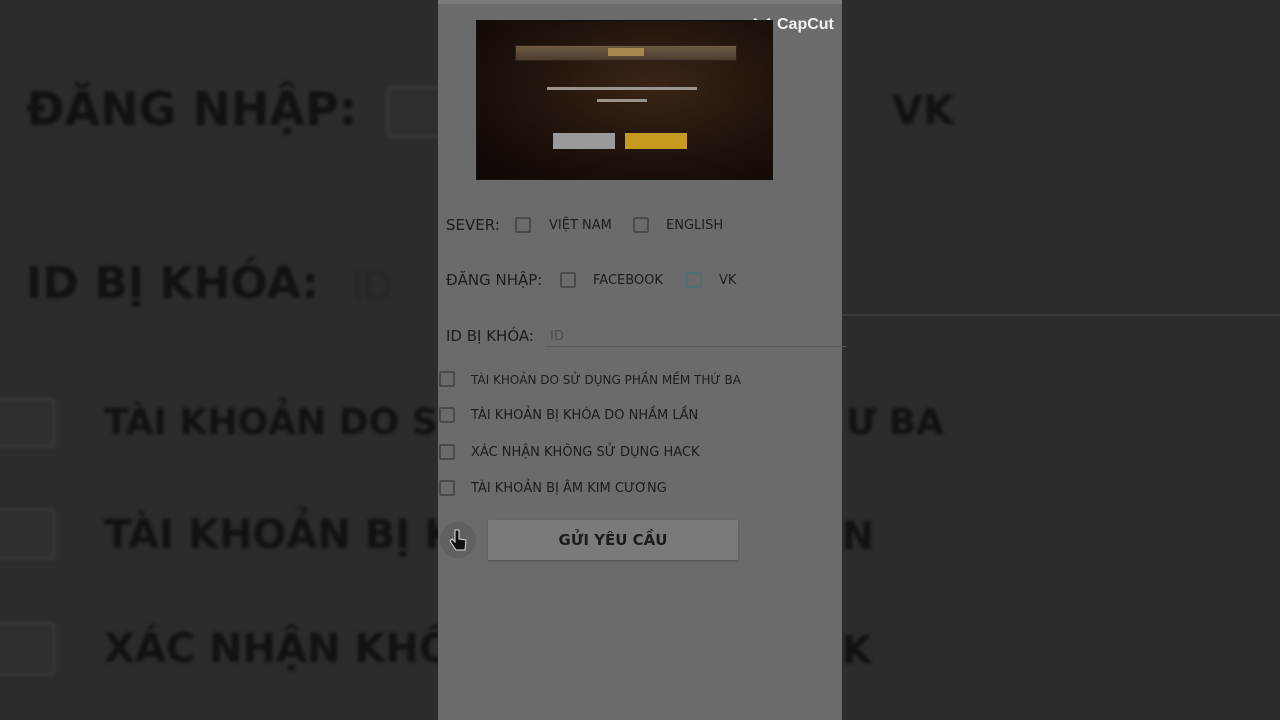 The height and width of the screenshot is (720, 1280). I want to click on bg-vk-label: VK, so click(923, 111).